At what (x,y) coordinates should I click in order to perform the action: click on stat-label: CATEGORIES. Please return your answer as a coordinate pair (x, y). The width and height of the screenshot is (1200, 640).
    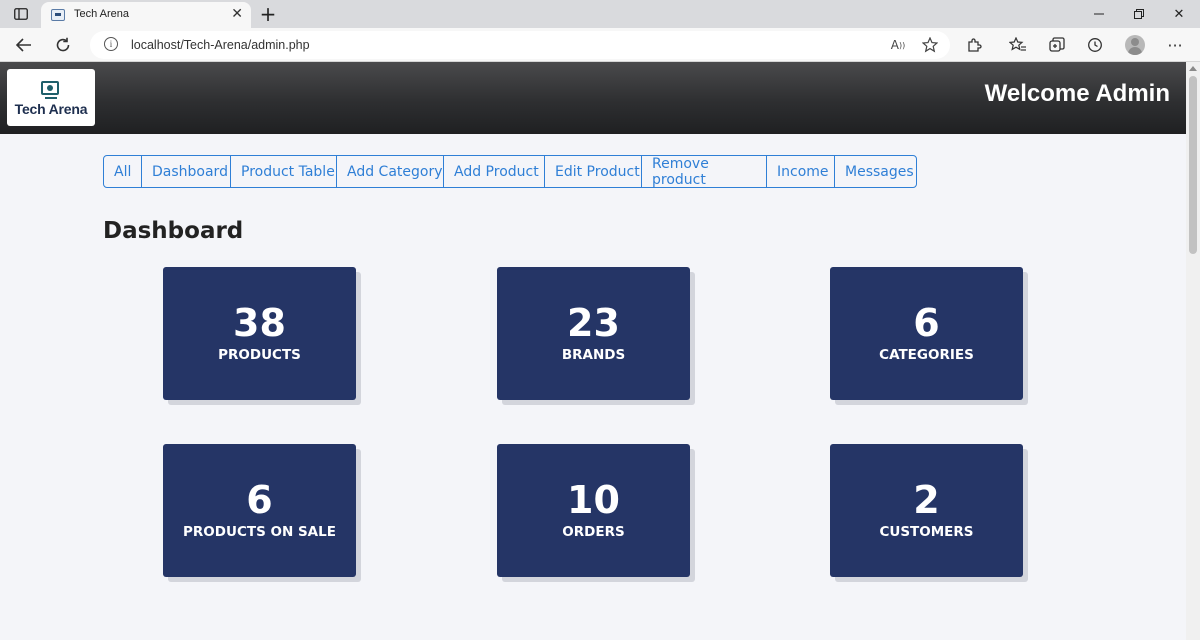
    Looking at the image, I should click on (926, 355).